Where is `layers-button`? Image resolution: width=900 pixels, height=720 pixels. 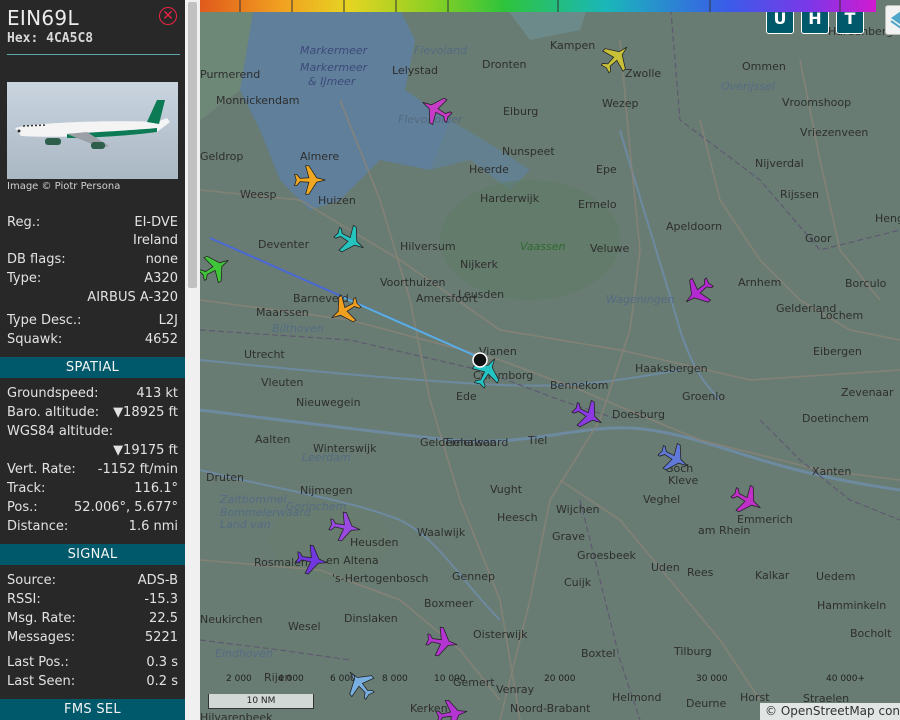 layers-button is located at coordinates (892, 20).